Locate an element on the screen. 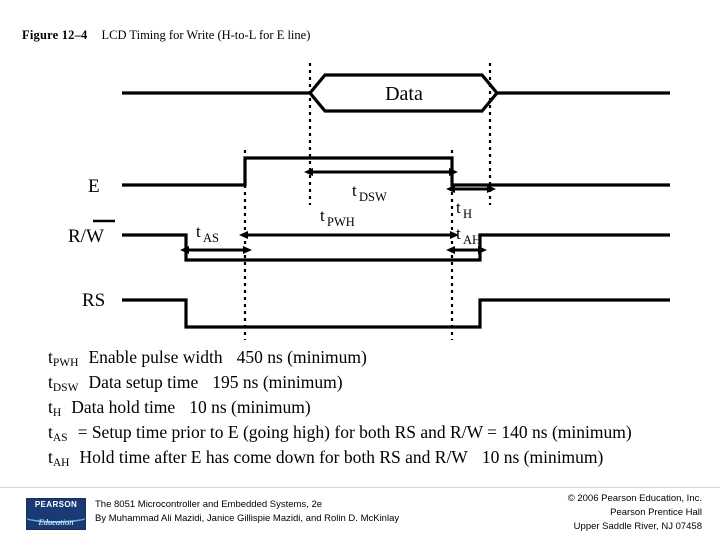 The image size is (720, 540). figure-number: Figure 12–4 is located at coordinates (55, 35).